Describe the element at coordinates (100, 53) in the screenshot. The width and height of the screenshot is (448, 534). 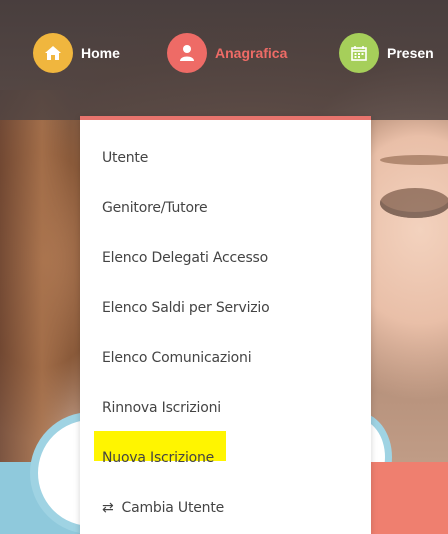
I see `nav-label-home: Home` at that location.